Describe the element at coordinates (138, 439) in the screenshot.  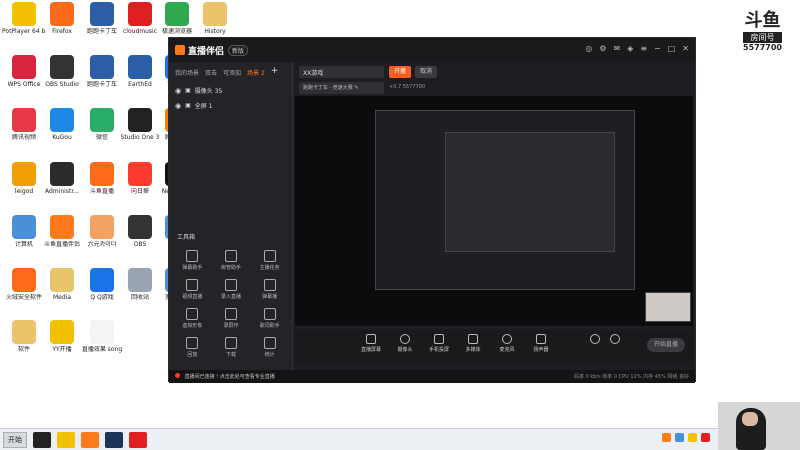
I see `taskbar-app-5-icon` at that location.